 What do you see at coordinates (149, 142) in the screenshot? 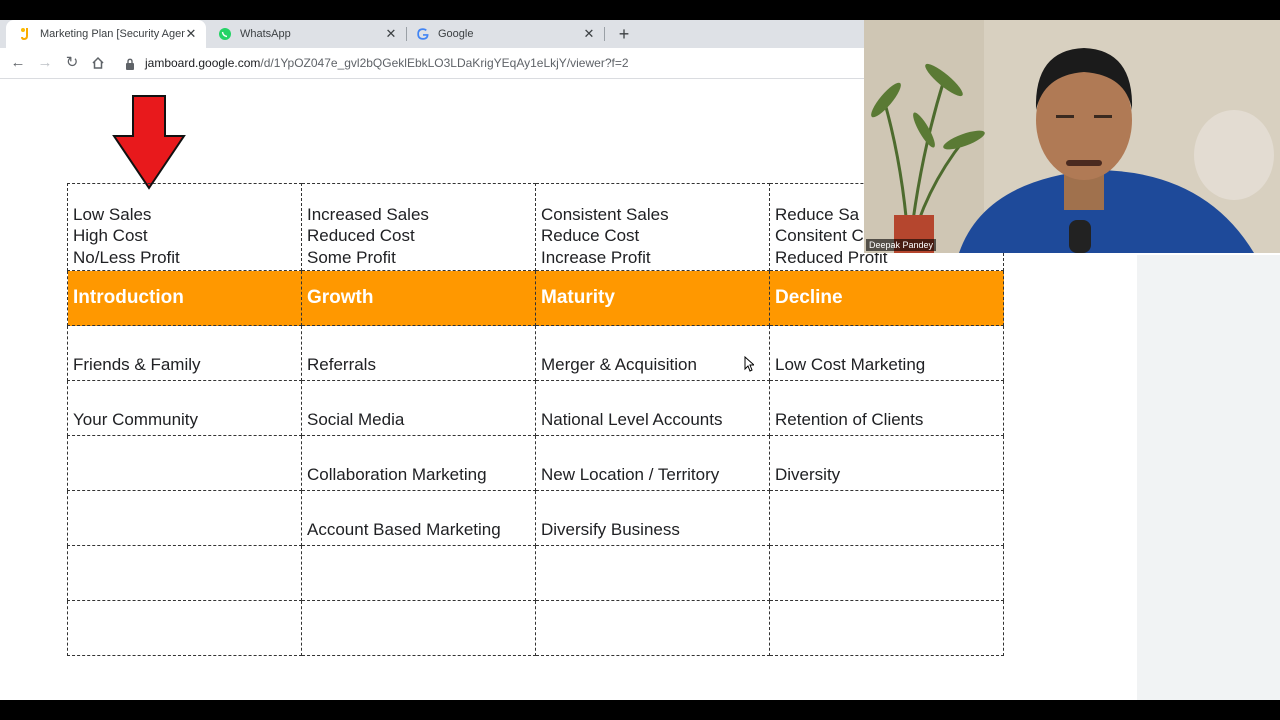
I see `red-arrow-down-icon` at bounding box center [149, 142].